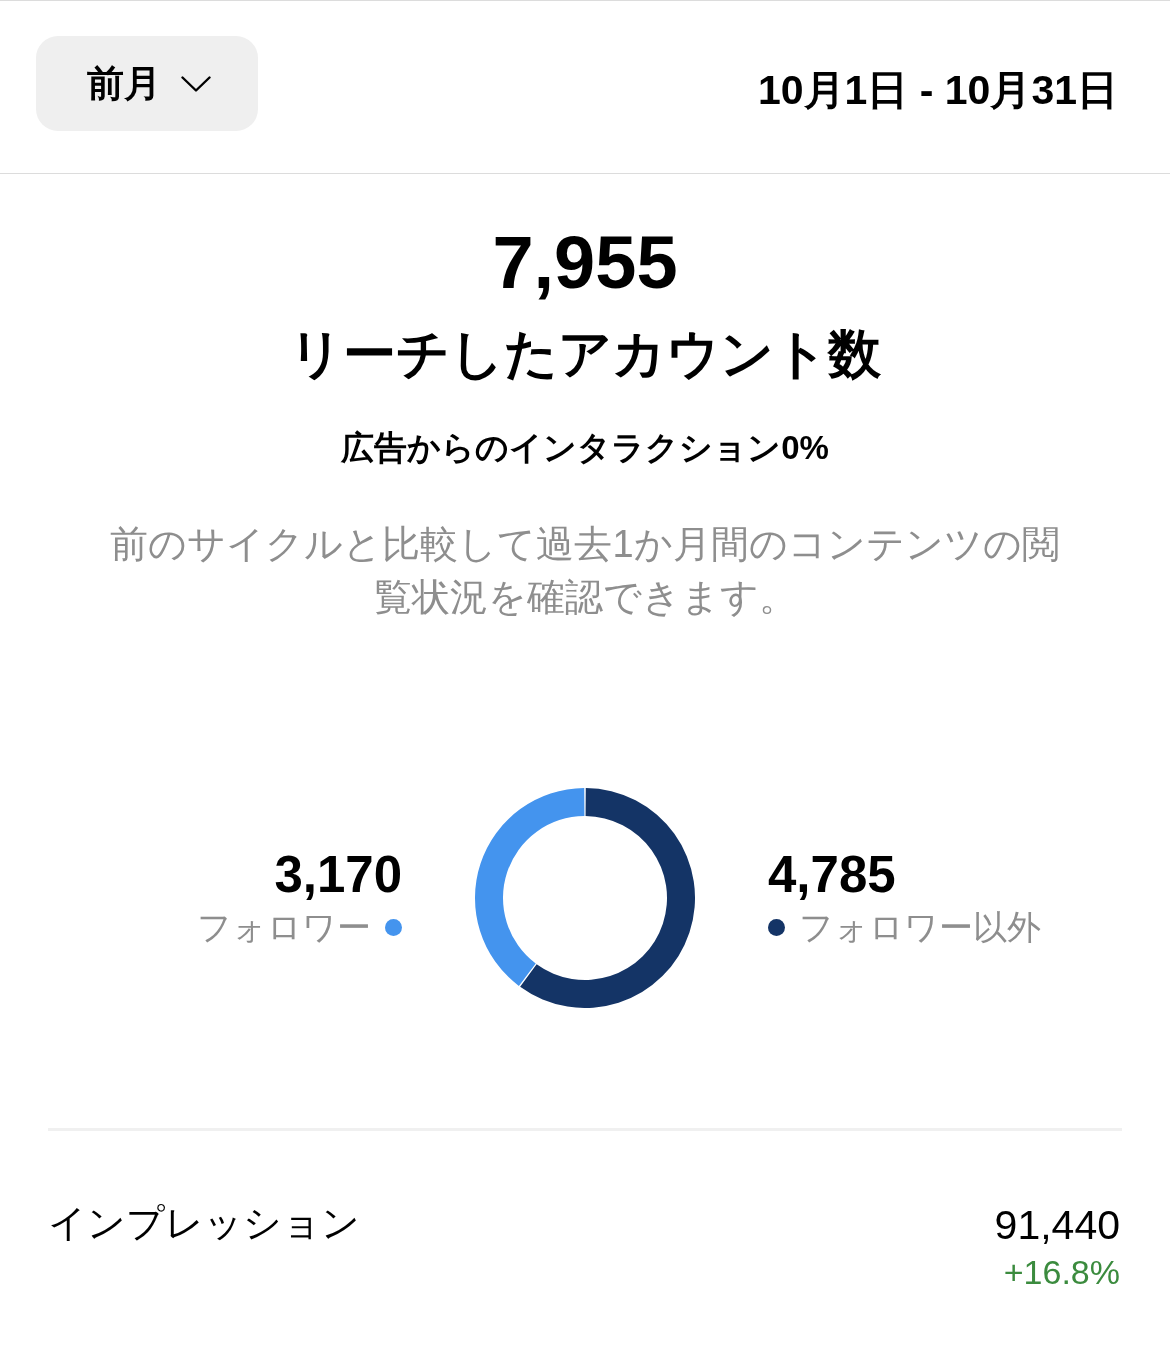 The image size is (1170, 1370). What do you see at coordinates (204, 1224) in the screenshot?
I see `metric-label: インプレッション` at bounding box center [204, 1224].